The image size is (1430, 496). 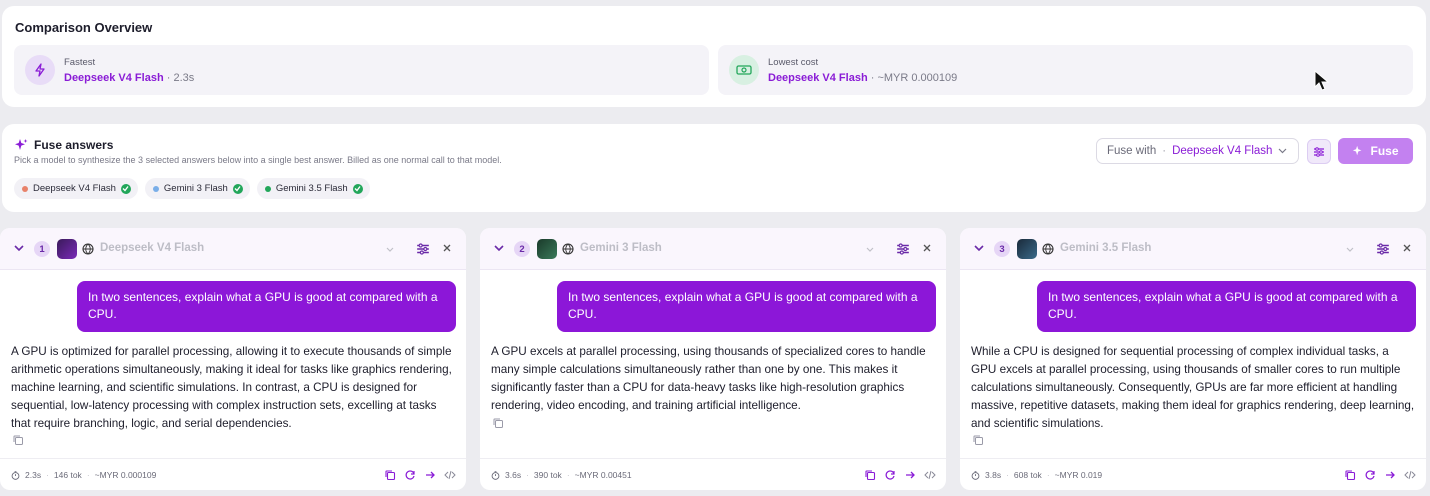 I want to click on fuse-with-select: Fuse with · Deepseek V4 Flash, so click(x=1197, y=151).